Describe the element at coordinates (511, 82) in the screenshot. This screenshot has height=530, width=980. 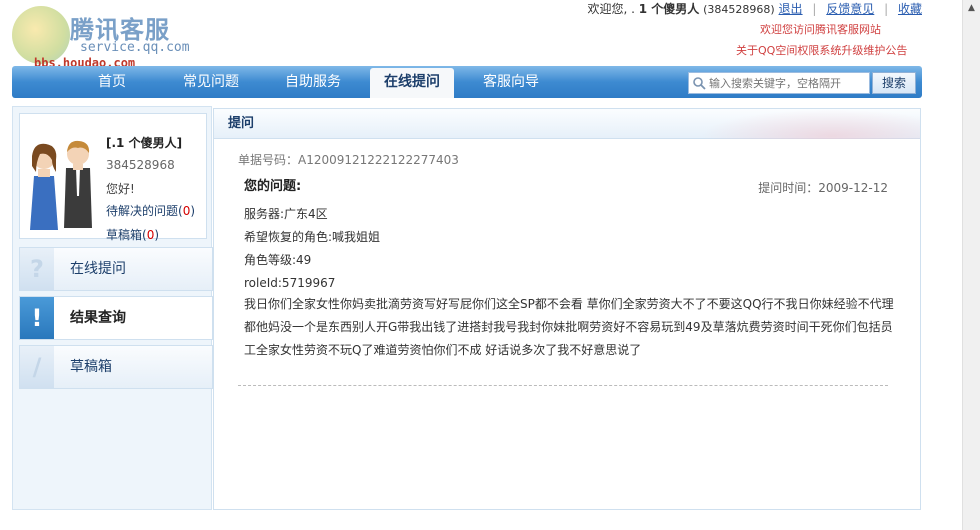
I see `nav-guide: 客服向导` at that location.